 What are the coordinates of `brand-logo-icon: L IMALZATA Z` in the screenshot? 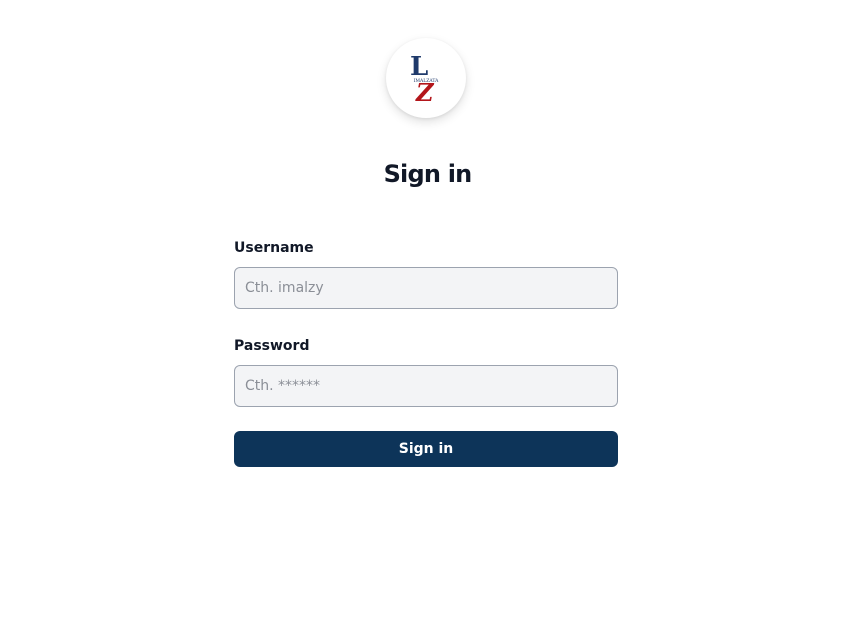 It's located at (424, 78).